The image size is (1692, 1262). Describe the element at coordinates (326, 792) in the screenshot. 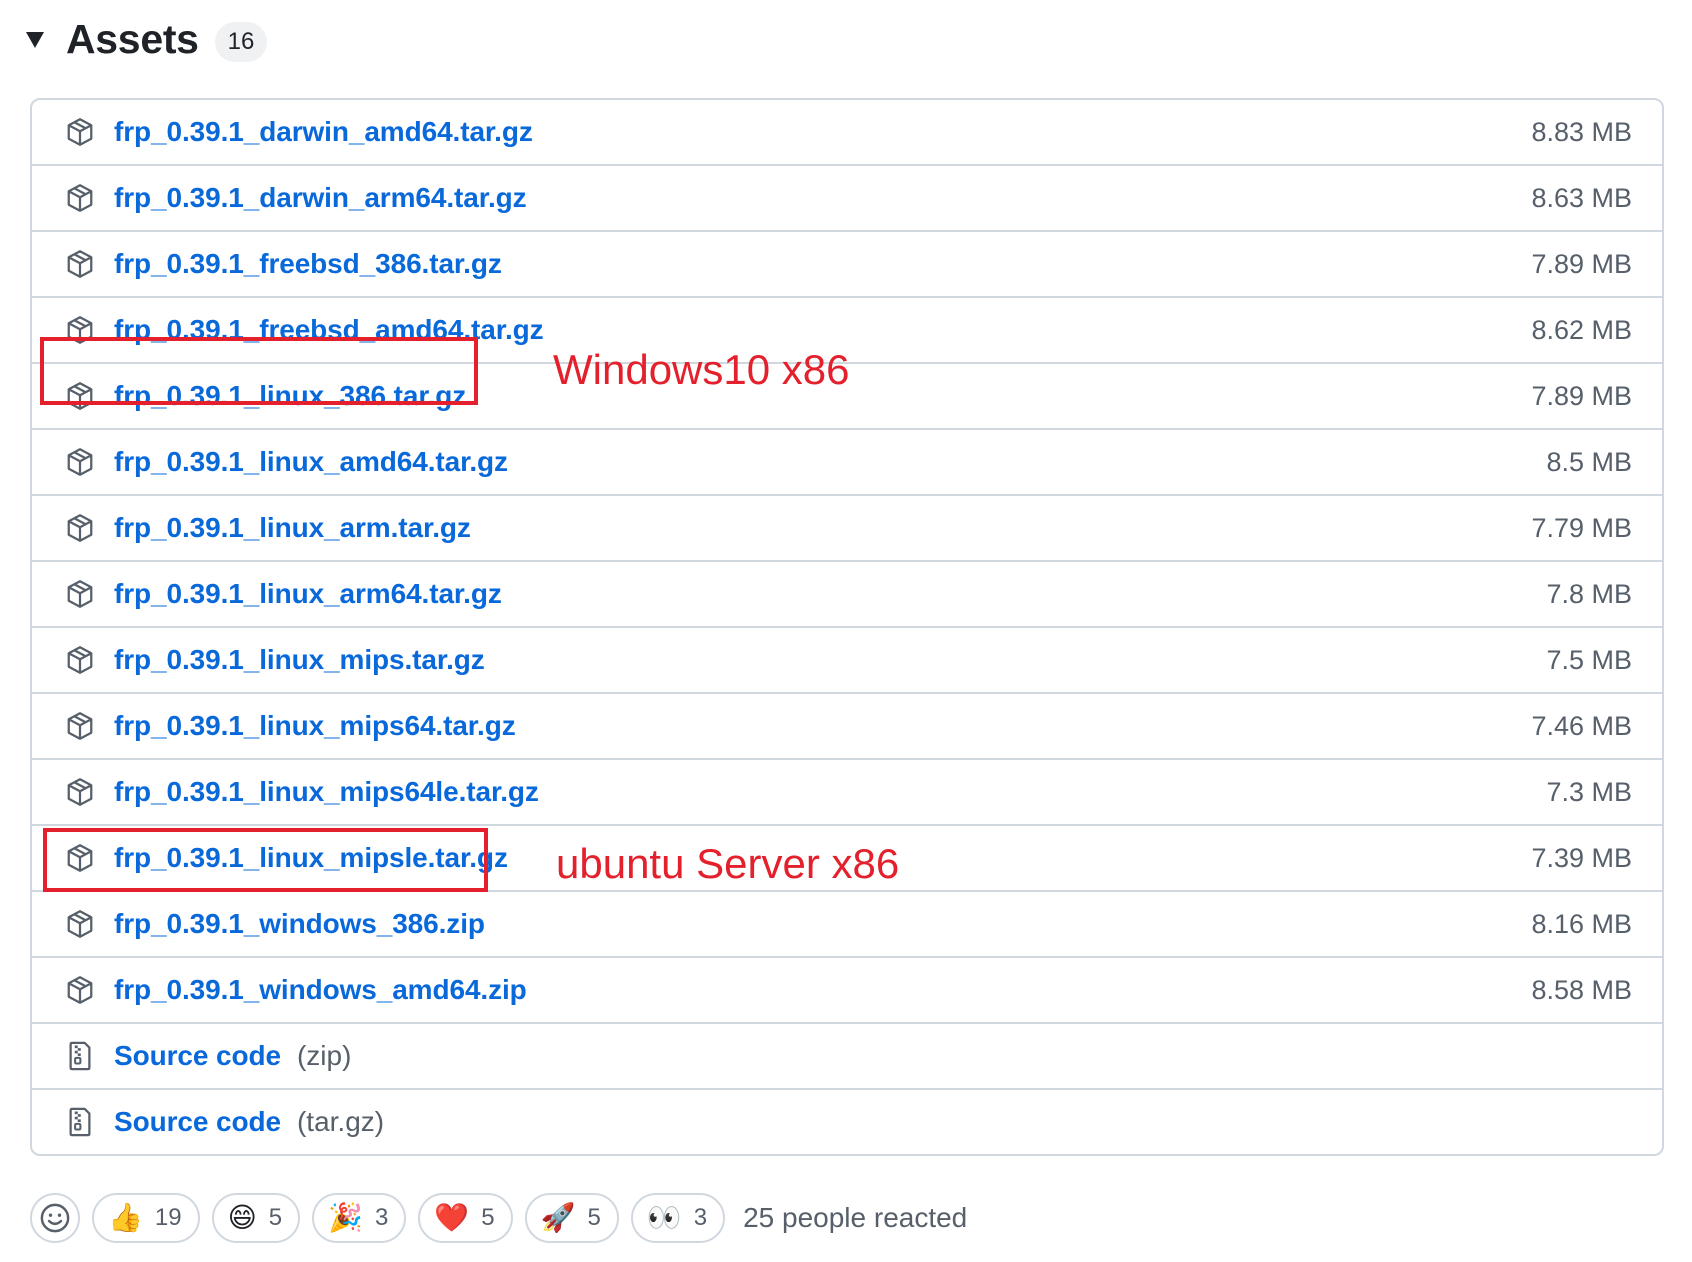

I see `asset-download-link: frp_0.39.1_linux_mips64le.tar.gz` at that location.